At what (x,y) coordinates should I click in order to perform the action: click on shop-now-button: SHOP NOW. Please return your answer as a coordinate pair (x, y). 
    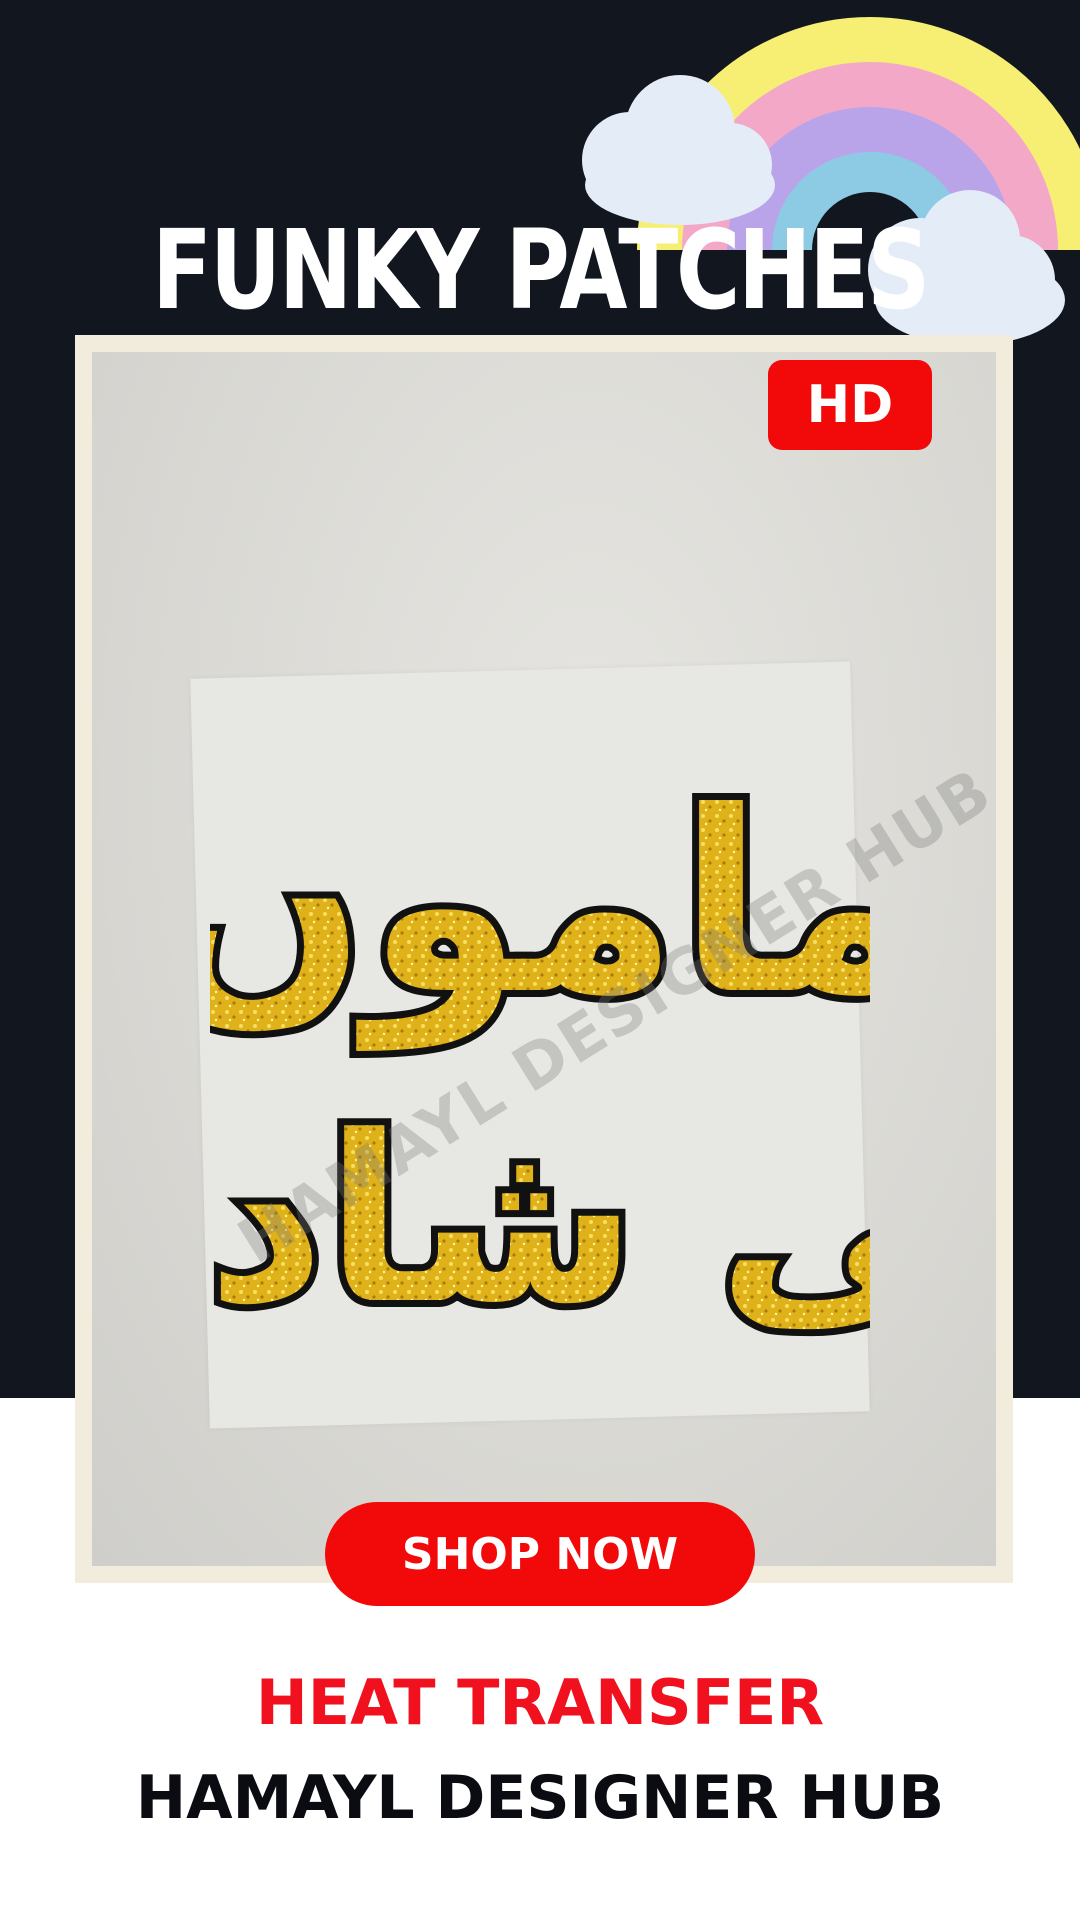
    Looking at the image, I should click on (540, 1554).